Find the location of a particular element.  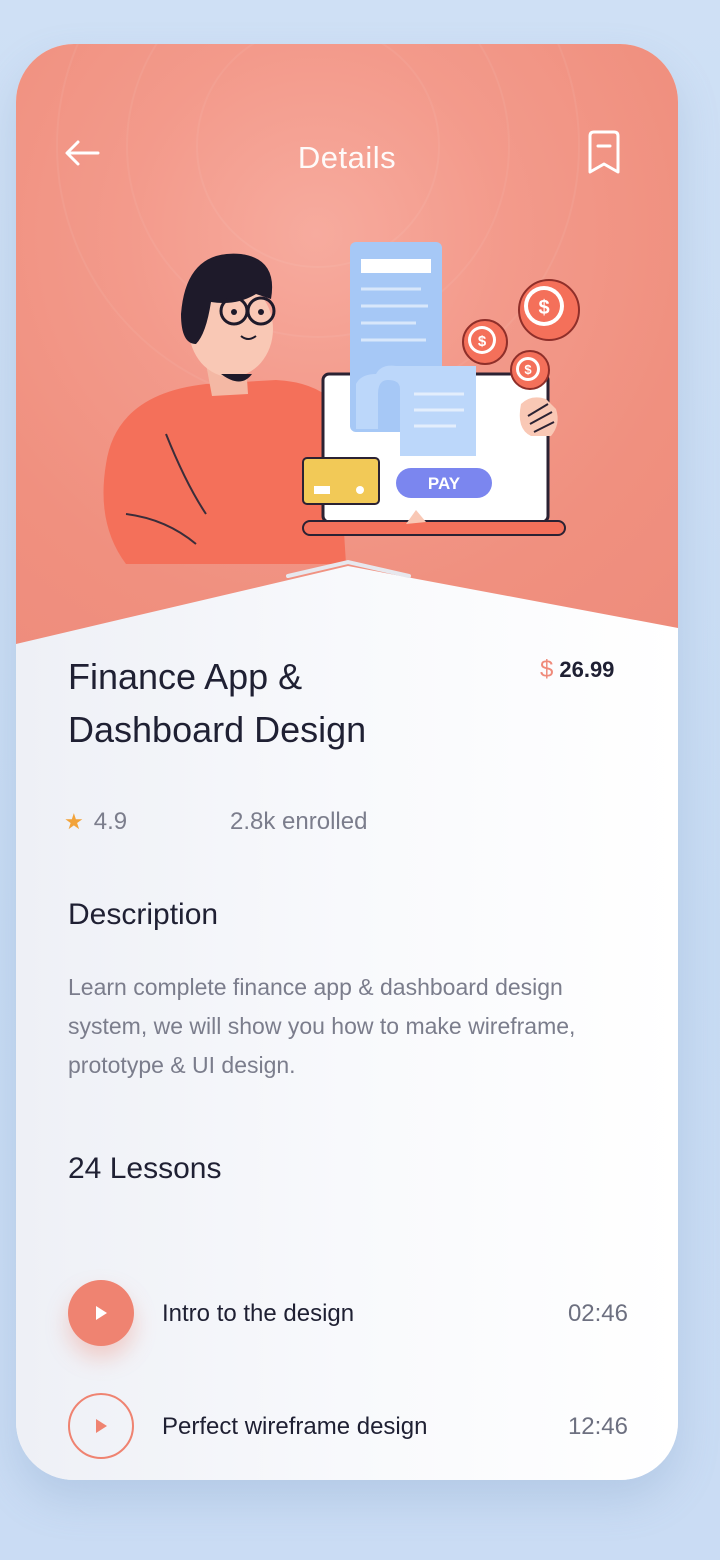

bookmark-icon is located at coordinates (604, 152).